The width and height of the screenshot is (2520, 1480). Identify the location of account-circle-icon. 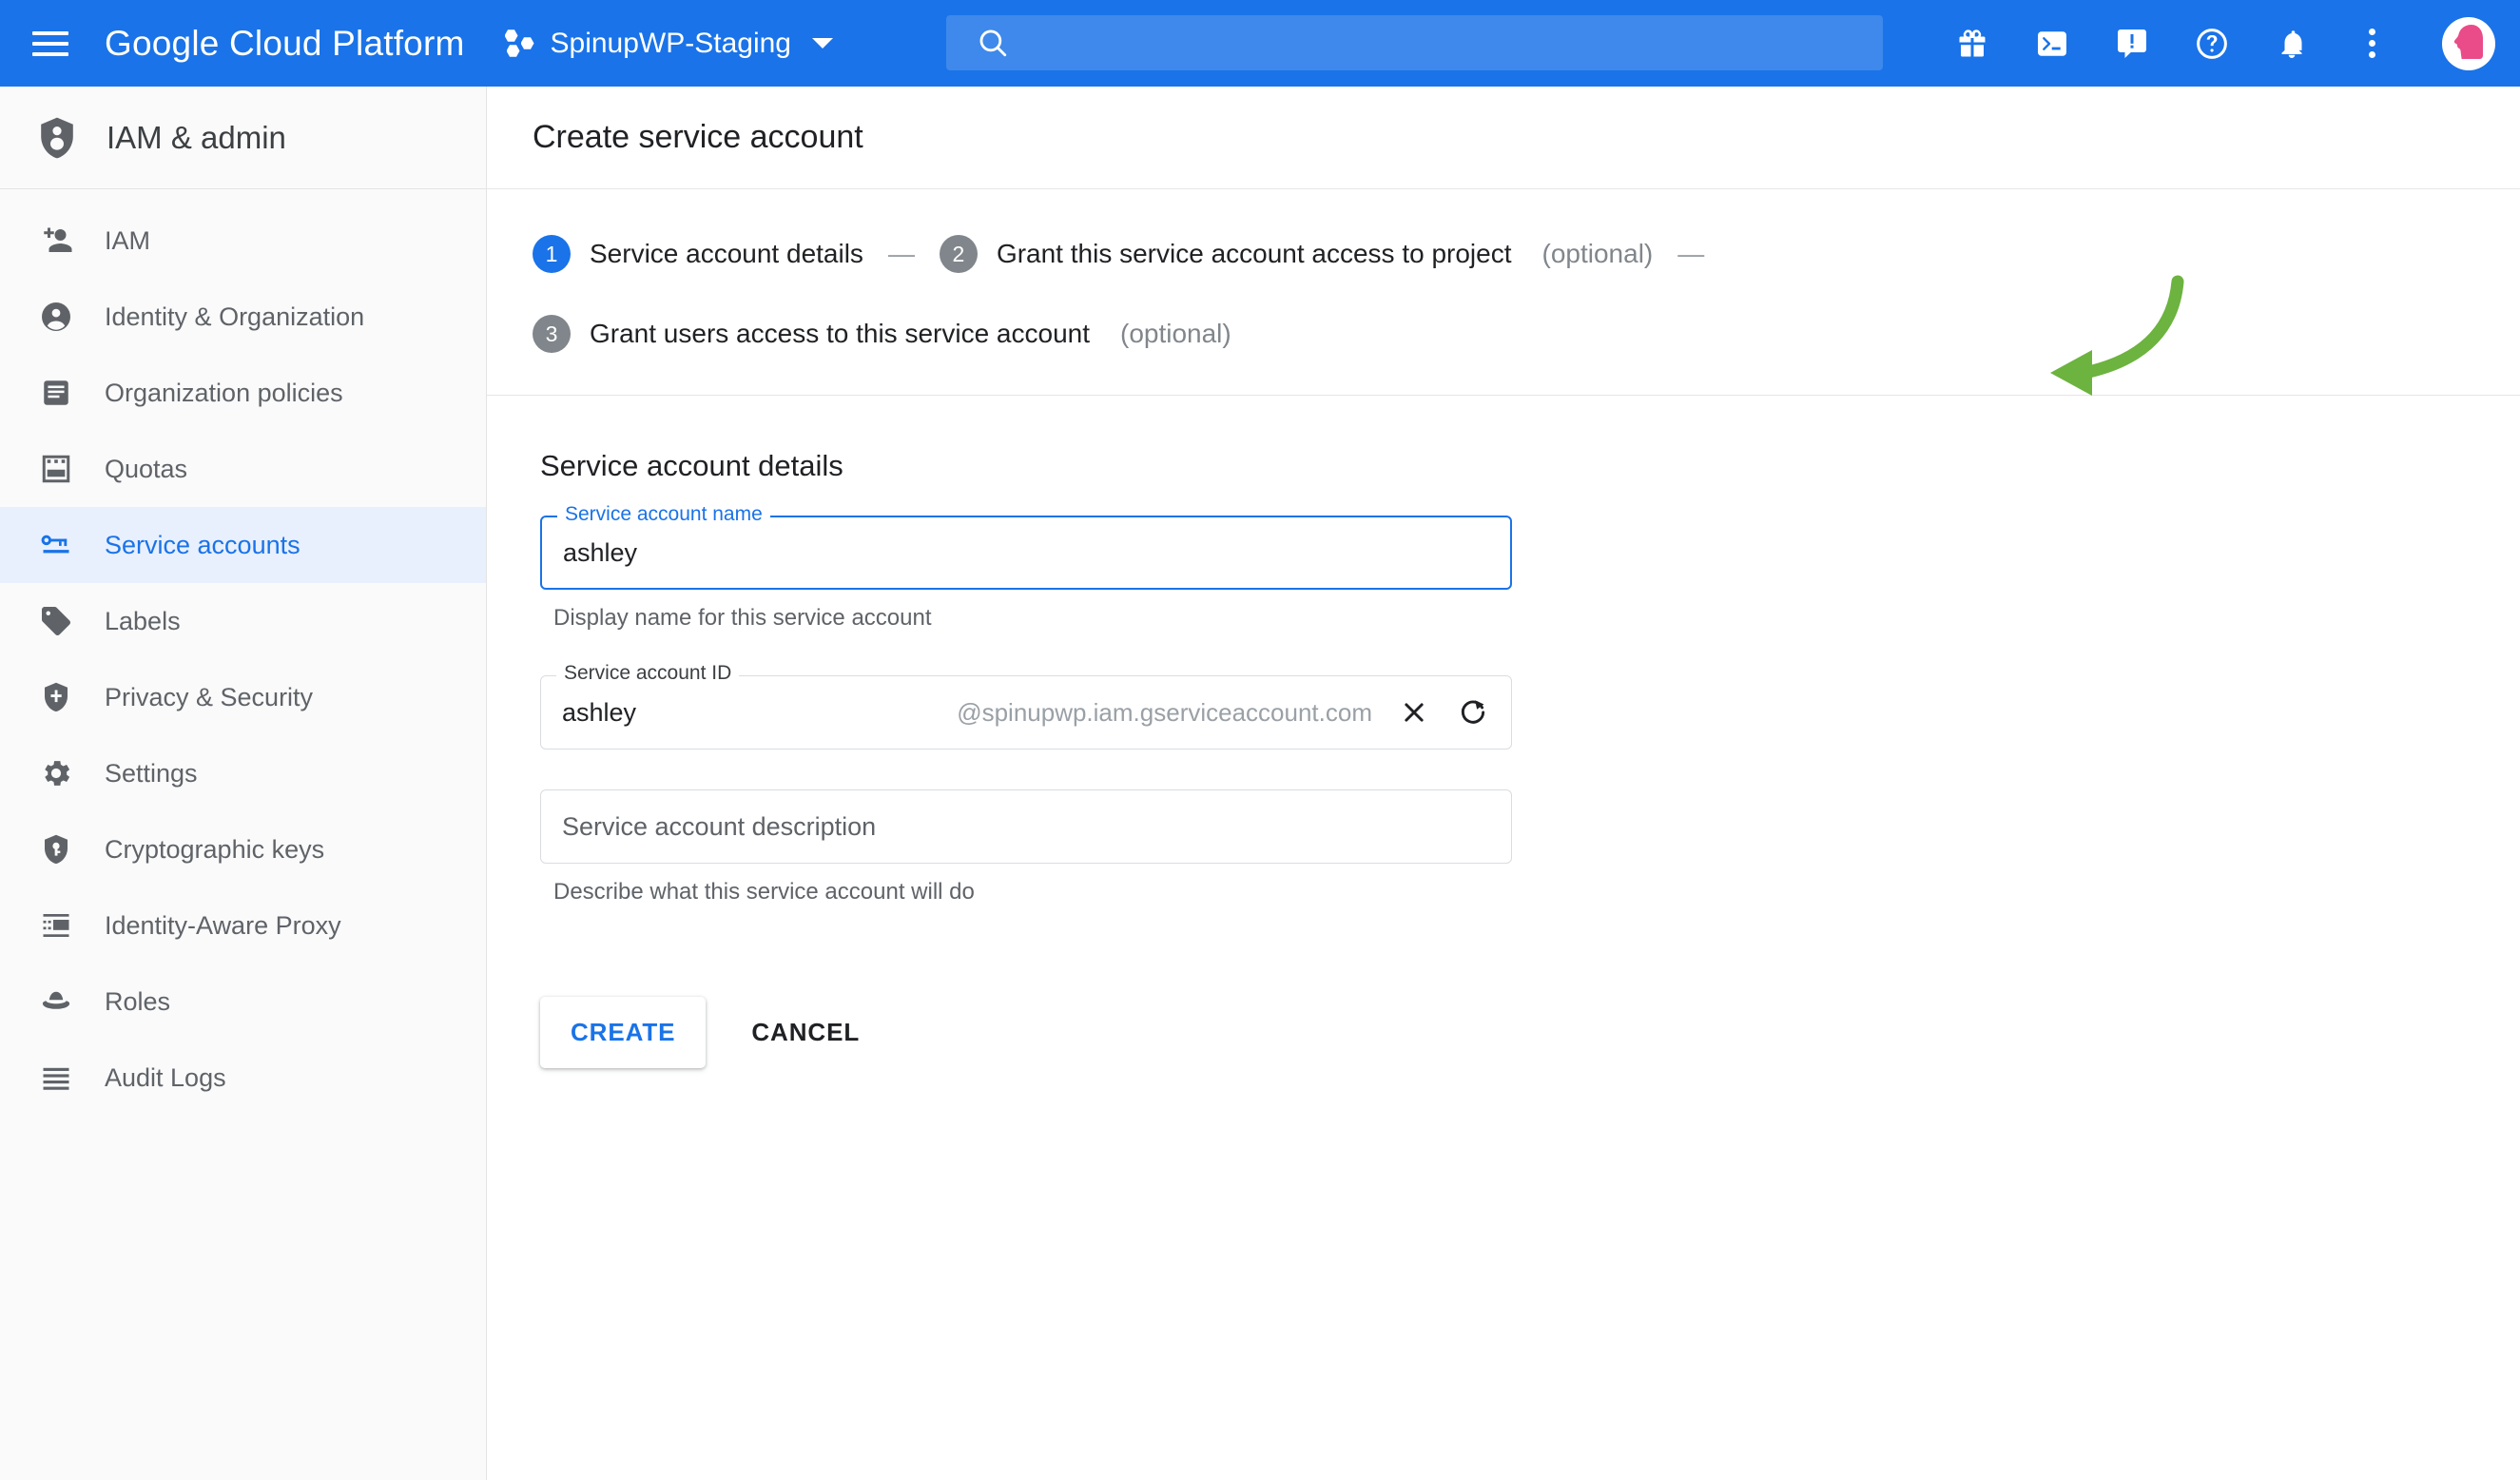
(56, 317).